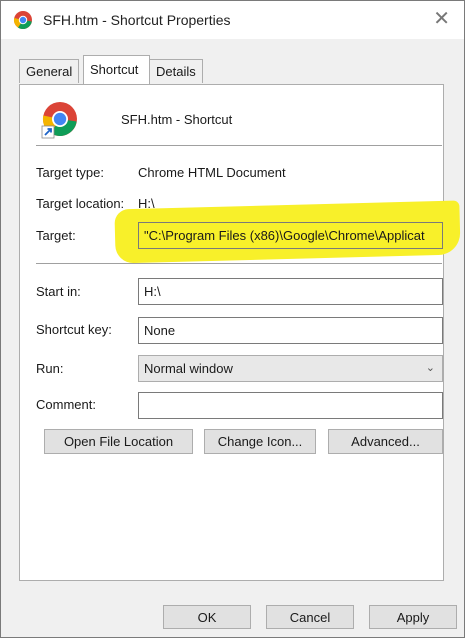 The width and height of the screenshot is (465, 638). What do you see at coordinates (413, 617) in the screenshot?
I see `apply-button: Apply` at bounding box center [413, 617].